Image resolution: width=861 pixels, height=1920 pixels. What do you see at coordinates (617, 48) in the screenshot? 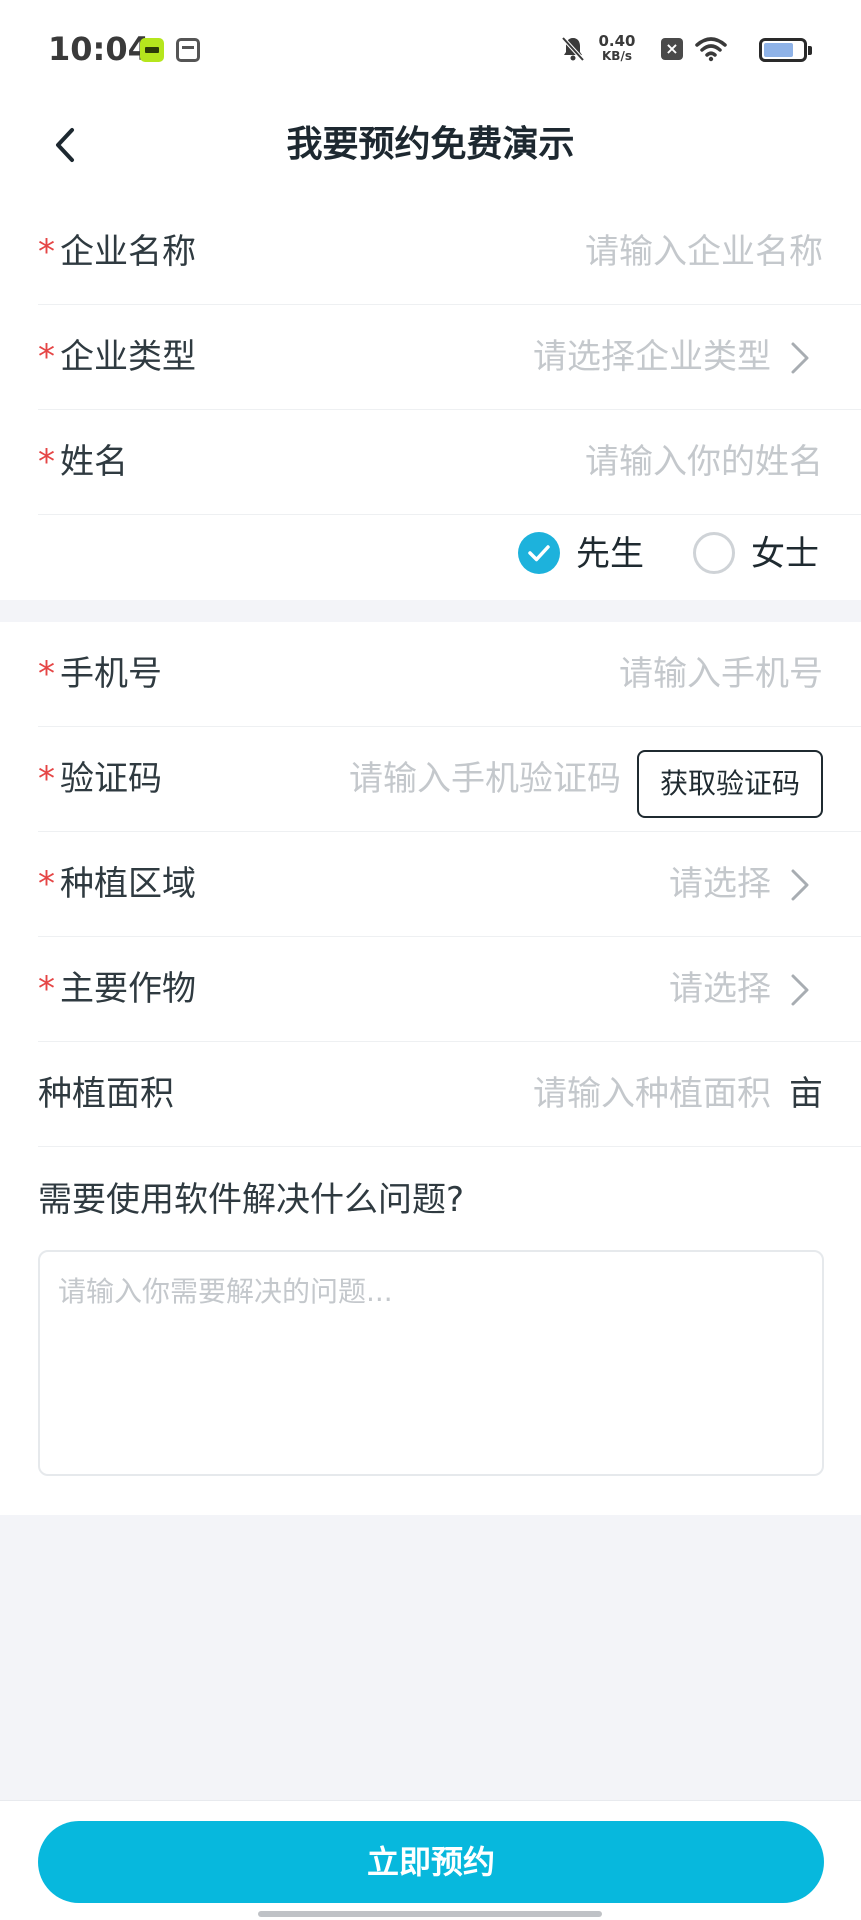
I see `network-speed: 0.40 KB/s` at bounding box center [617, 48].